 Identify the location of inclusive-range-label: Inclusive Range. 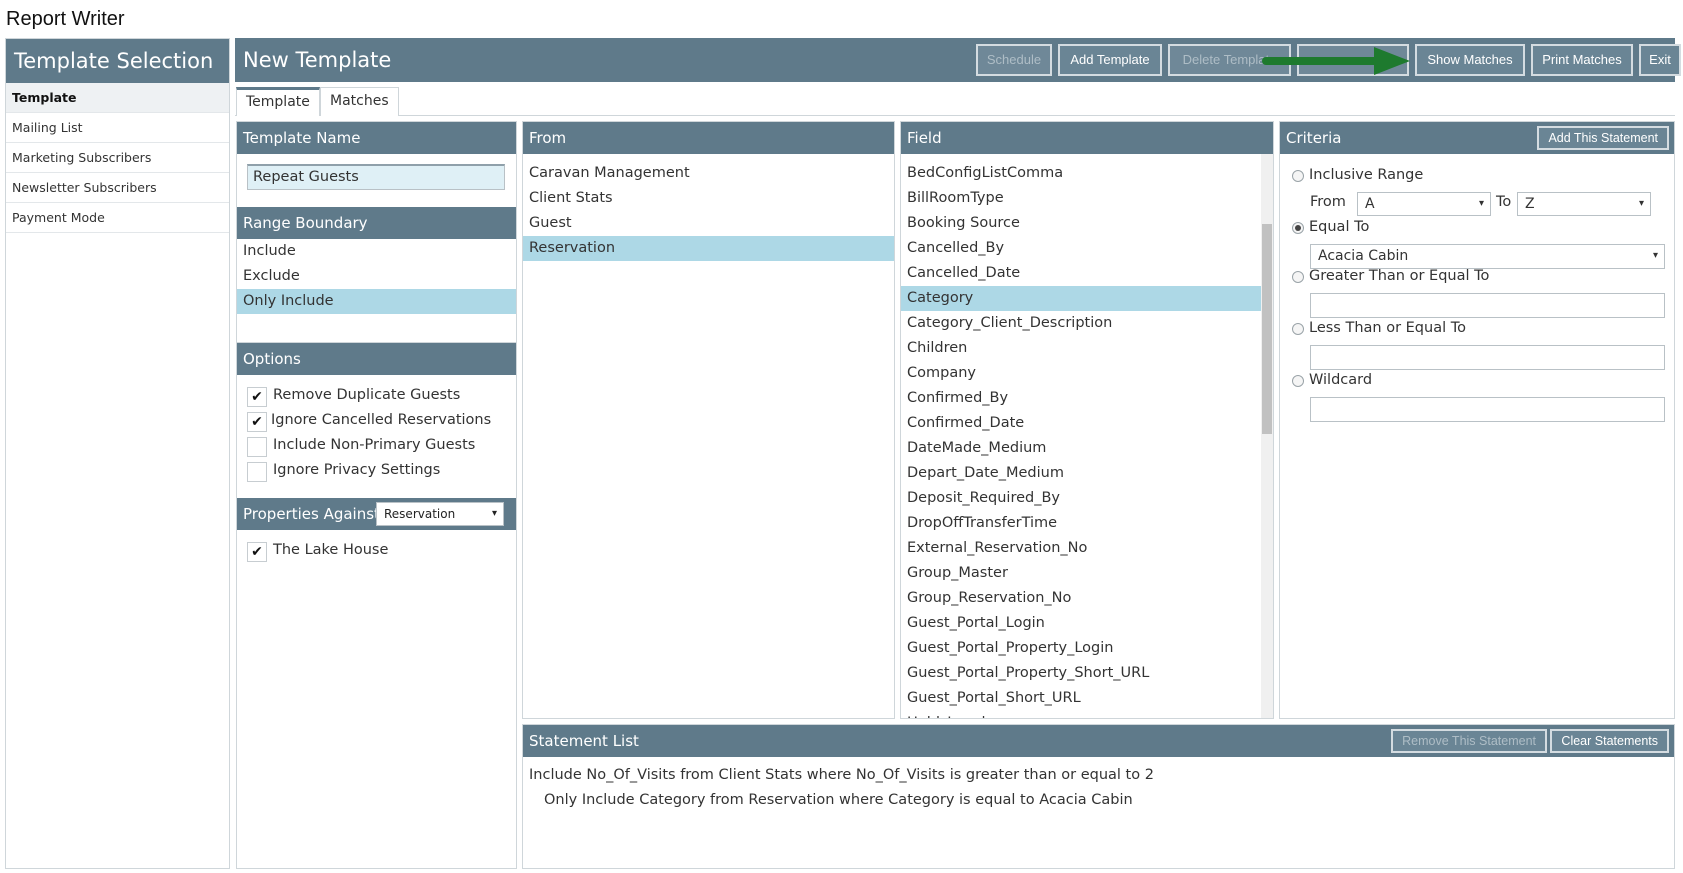
(1366, 175).